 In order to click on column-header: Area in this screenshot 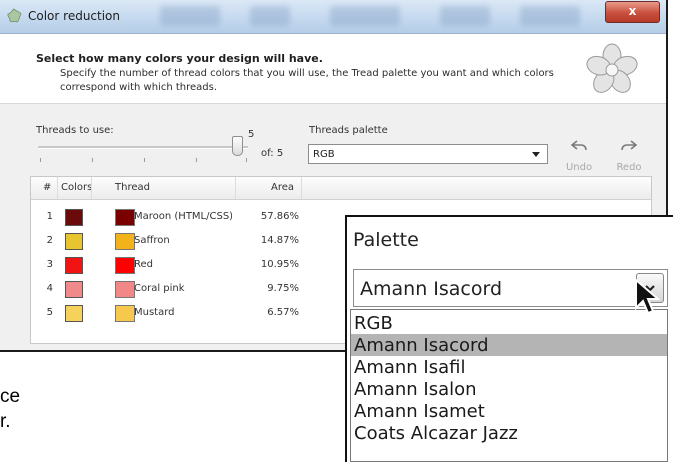, I will do `click(283, 187)`.